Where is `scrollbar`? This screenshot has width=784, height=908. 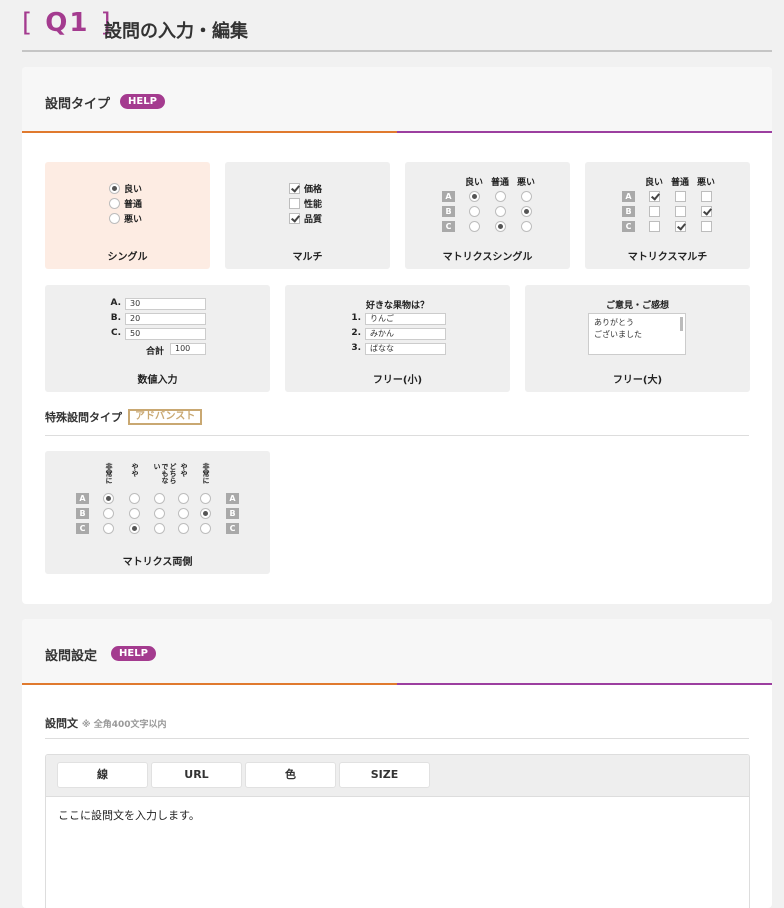 scrollbar is located at coordinates (681, 324).